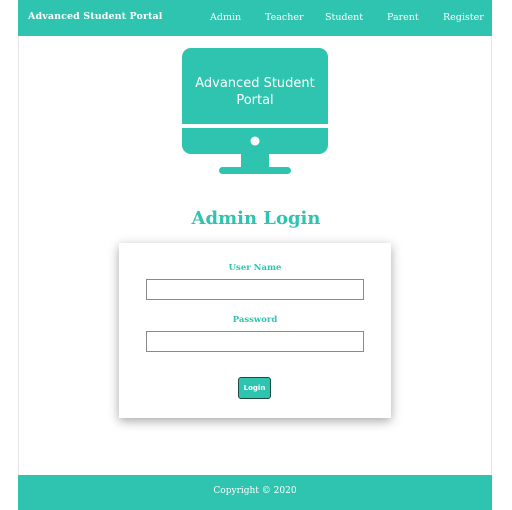 Image resolution: width=512 pixels, height=510 pixels. I want to click on monitor-base, so click(255, 170).